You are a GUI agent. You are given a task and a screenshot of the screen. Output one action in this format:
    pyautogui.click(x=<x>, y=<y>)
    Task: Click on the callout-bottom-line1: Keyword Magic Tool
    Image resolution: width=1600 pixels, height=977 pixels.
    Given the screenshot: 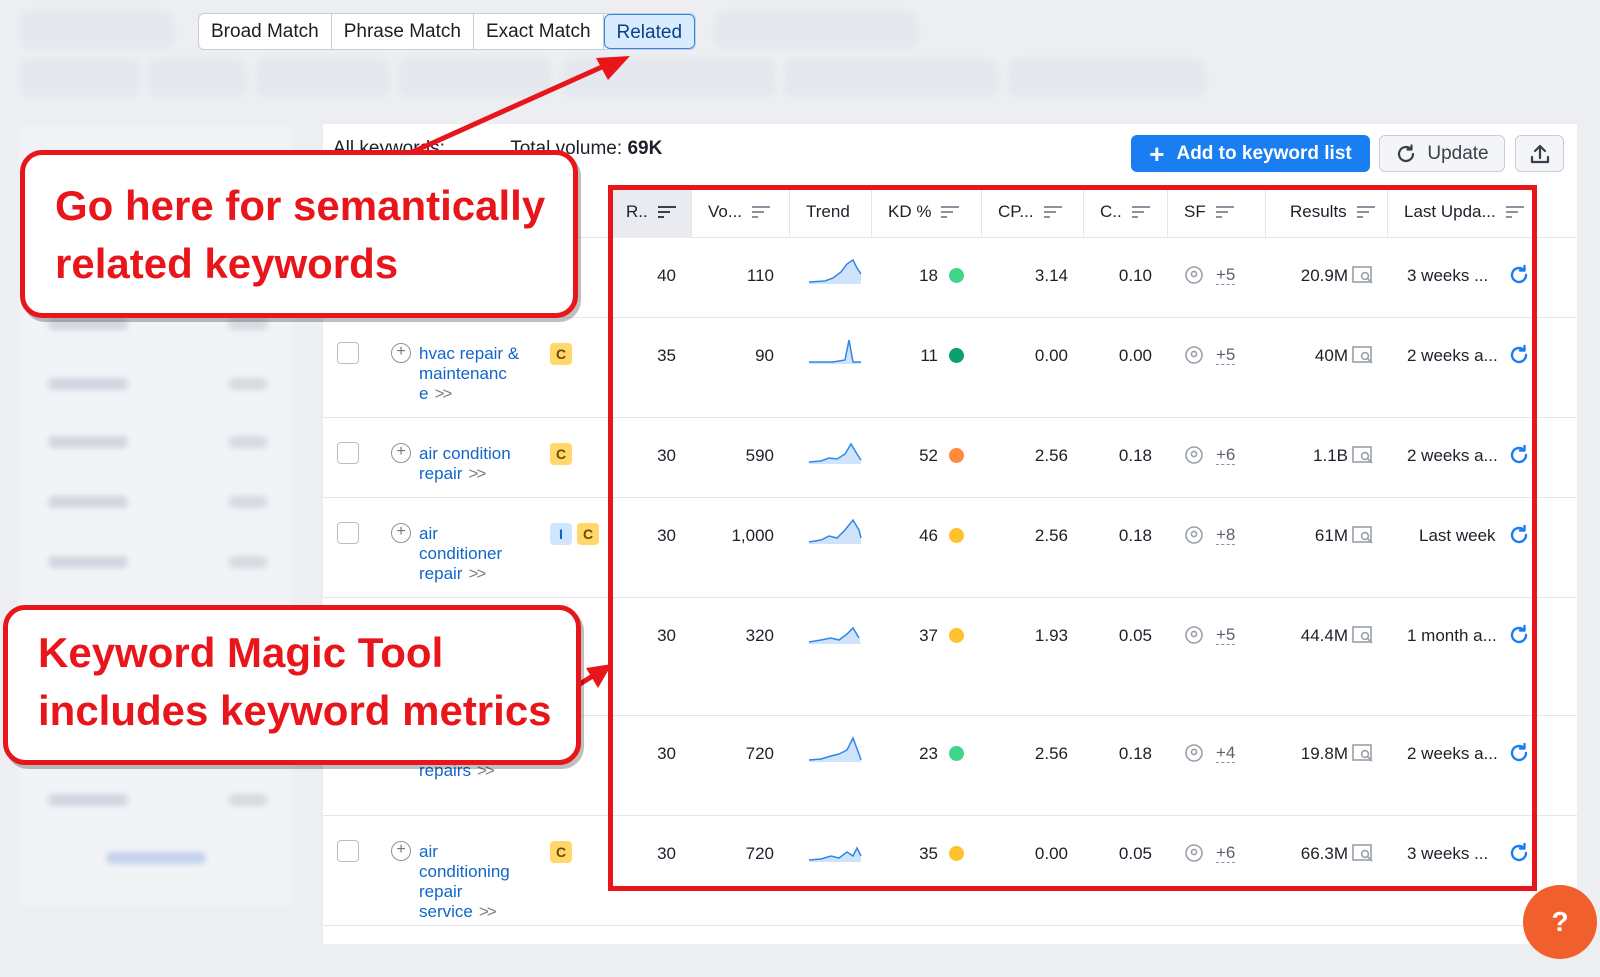 What is the action you would take?
    pyautogui.click(x=241, y=652)
    